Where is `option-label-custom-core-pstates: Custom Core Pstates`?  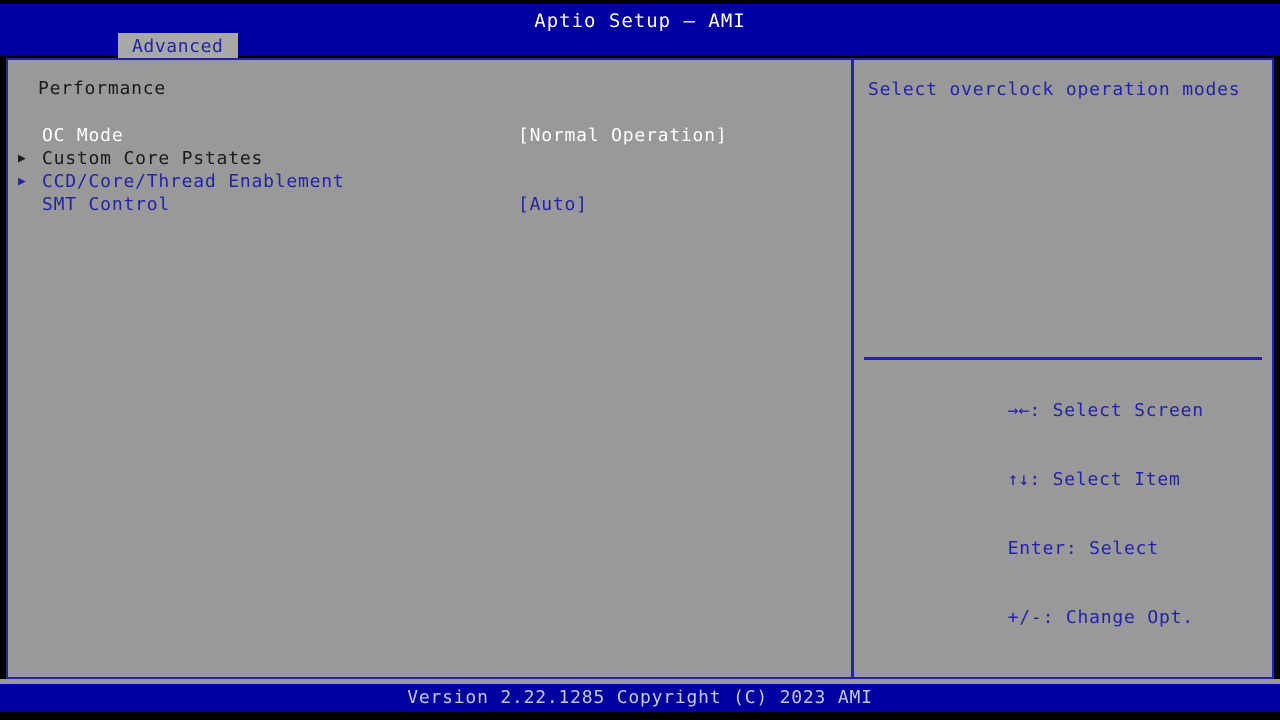
option-label-custom-core-pstates: Custom Core Pstates is located at coordinates (153, 158).